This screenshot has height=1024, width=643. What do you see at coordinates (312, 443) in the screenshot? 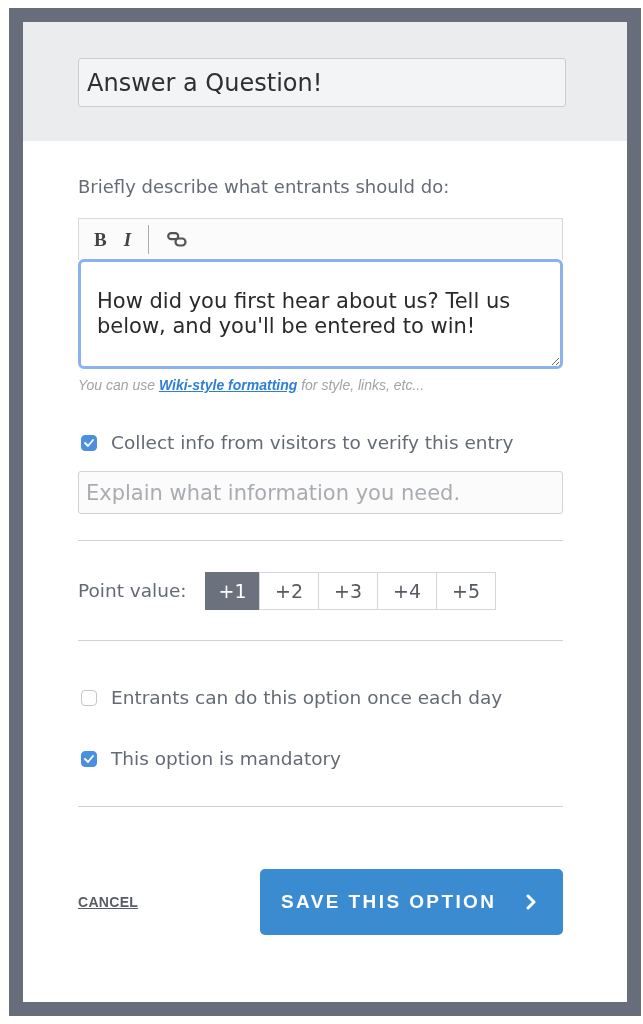
I see `checkbox-label: Collect info from visitors to verify this entry` at bounding box center [312, 443].